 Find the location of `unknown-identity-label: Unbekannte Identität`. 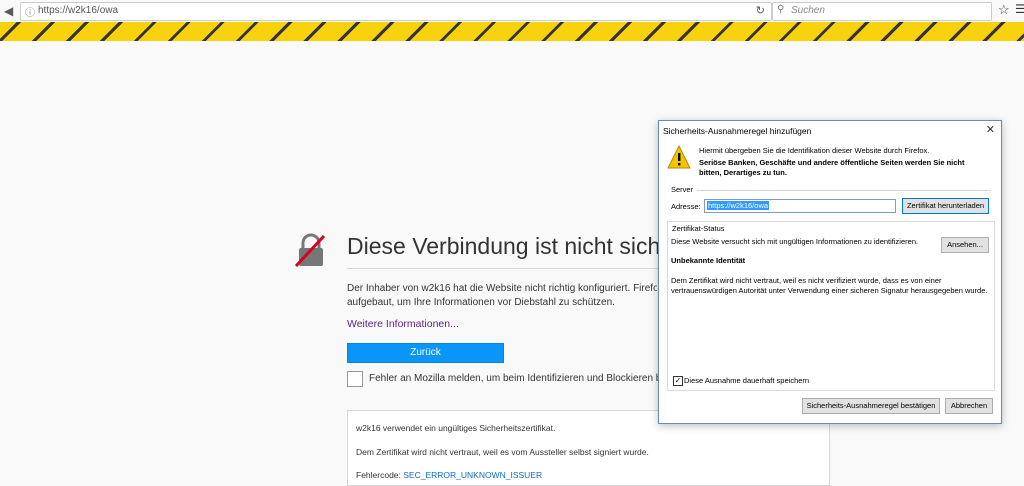

unknown-identity-label: Unbekannte Identität is located at coordinates (708, 260).